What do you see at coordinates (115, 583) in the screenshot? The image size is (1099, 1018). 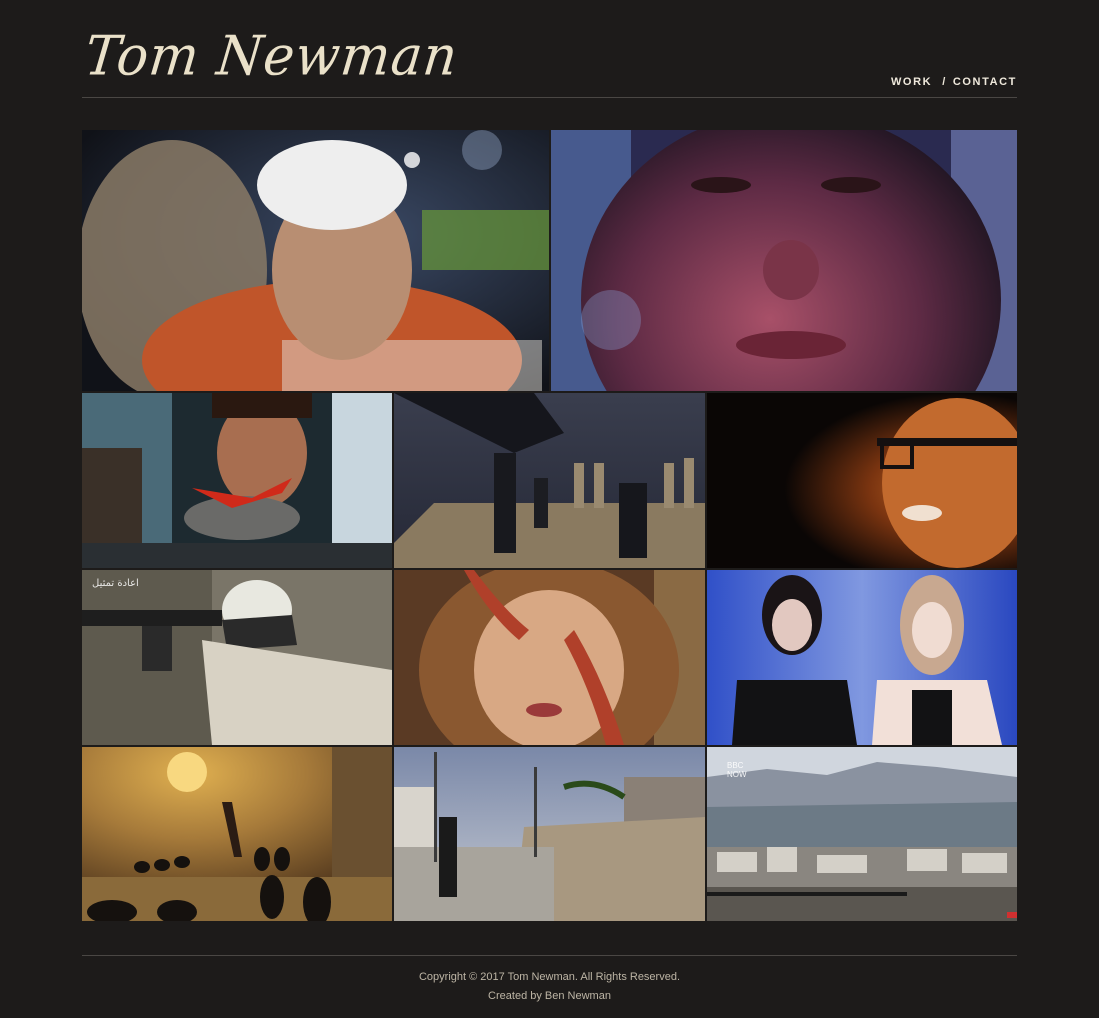 I see `tile-overlay-text: اعادة تمثيل` at bounding box center [115, 583].